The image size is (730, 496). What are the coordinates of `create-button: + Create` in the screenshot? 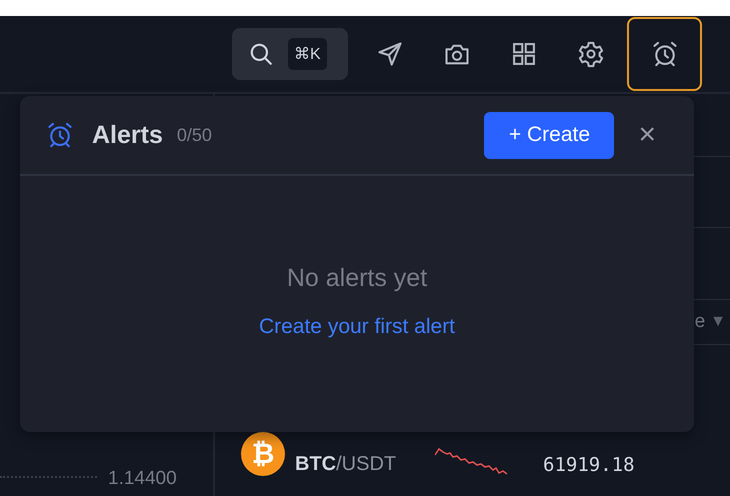 It's located at (549, 135).